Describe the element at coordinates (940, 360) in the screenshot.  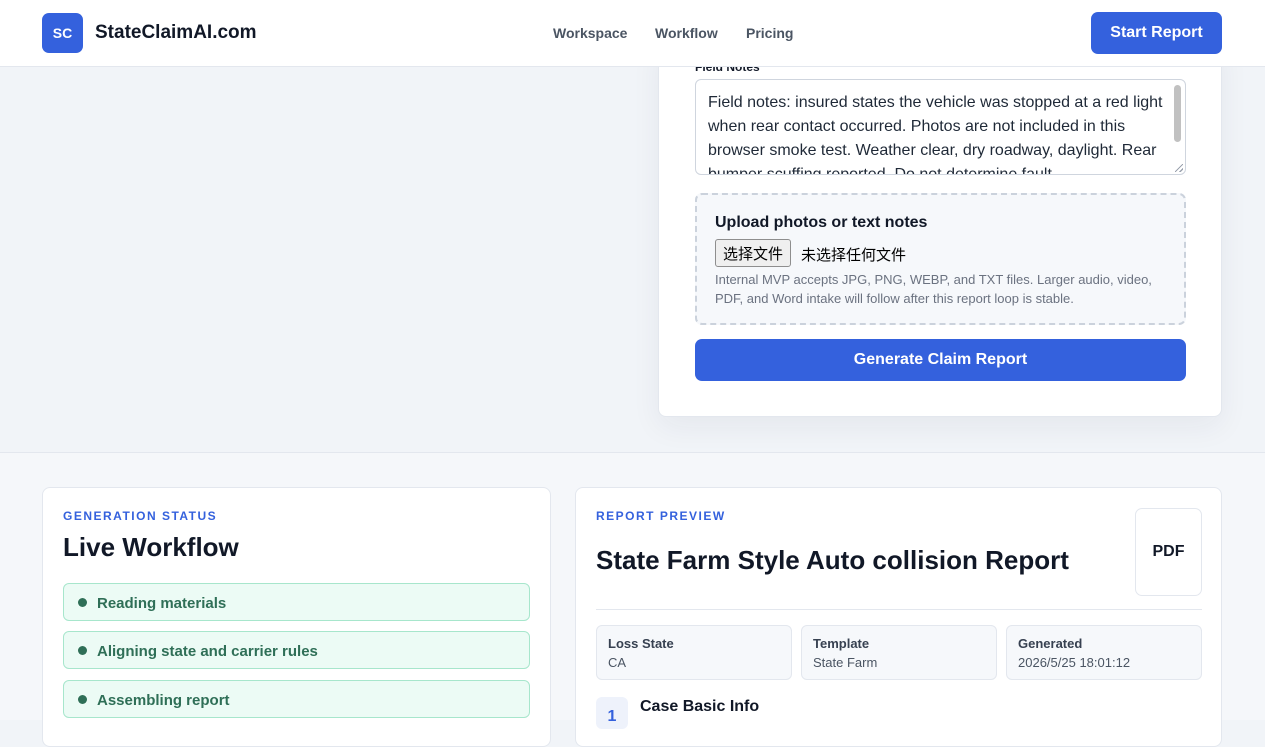
I see `generate-claim-report-button: Generate Claim Report` at that location.